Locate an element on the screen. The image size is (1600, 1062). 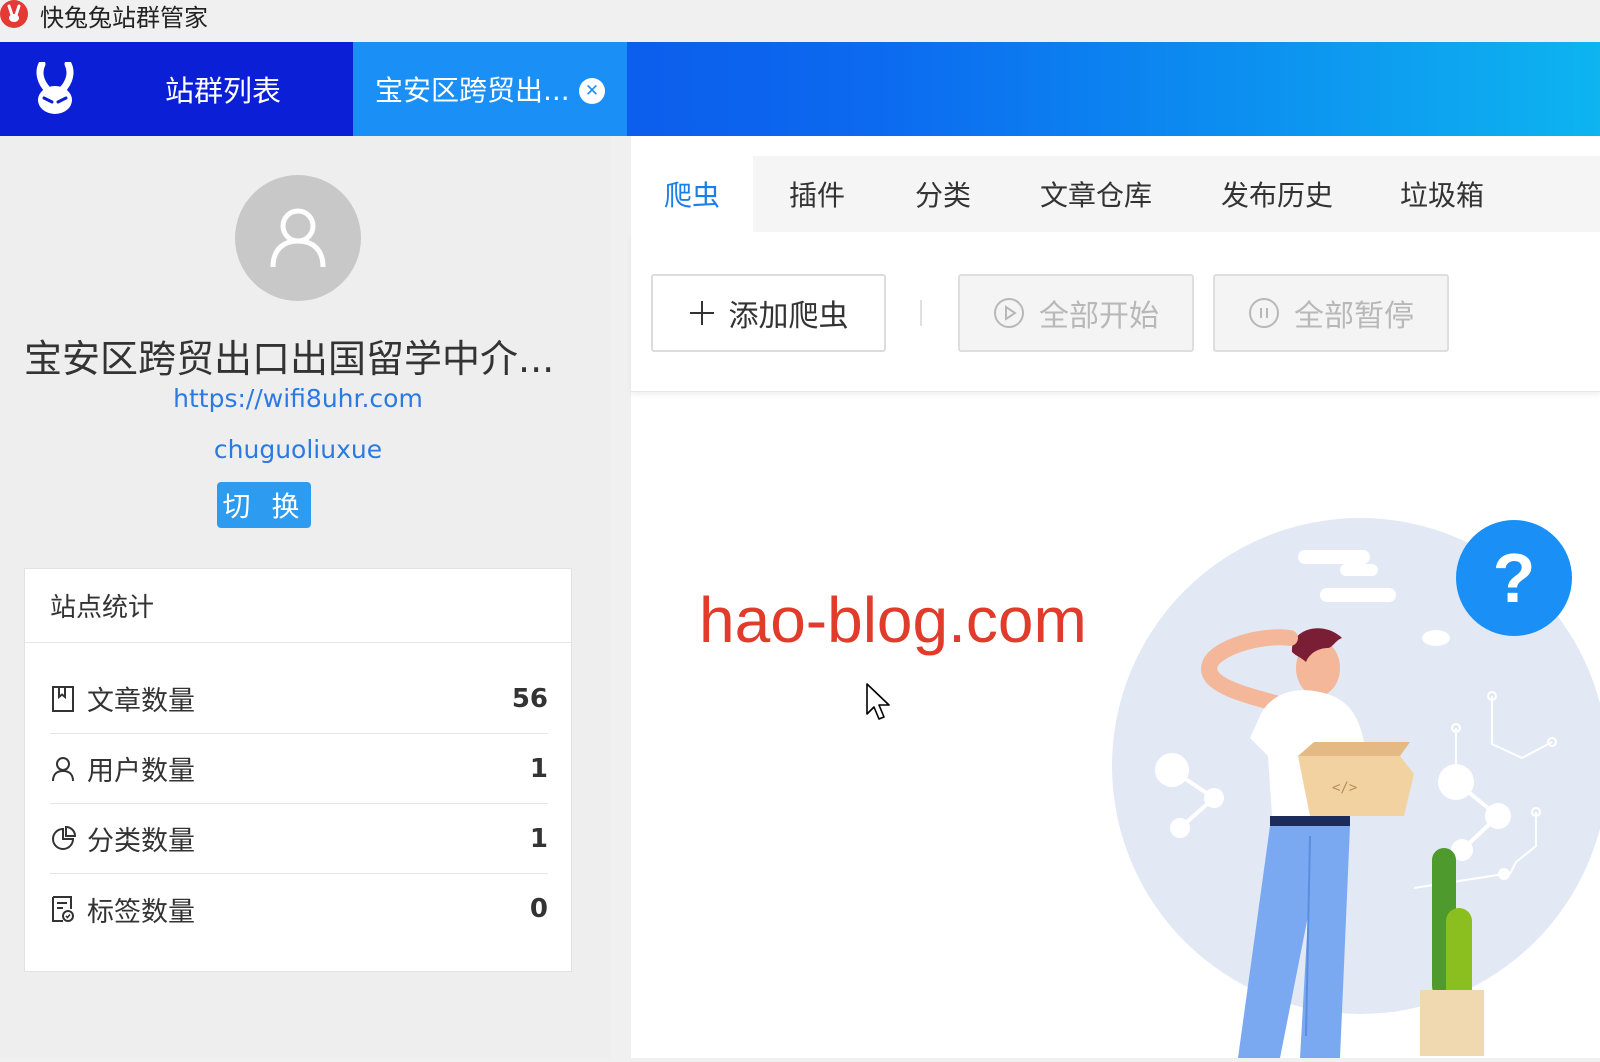
close-icon: ✕ is located at coordinates (592, 91).